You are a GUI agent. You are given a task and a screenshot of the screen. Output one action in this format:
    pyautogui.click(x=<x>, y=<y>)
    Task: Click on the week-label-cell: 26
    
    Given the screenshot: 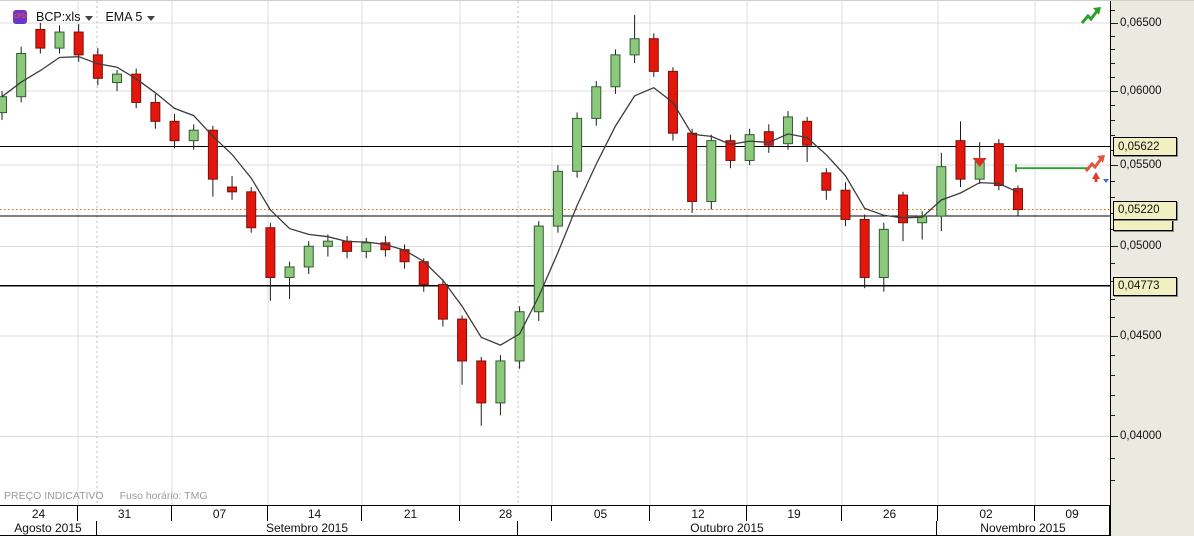 What is the action you would take?
    pyautogui.click(x=890, y=513)
    